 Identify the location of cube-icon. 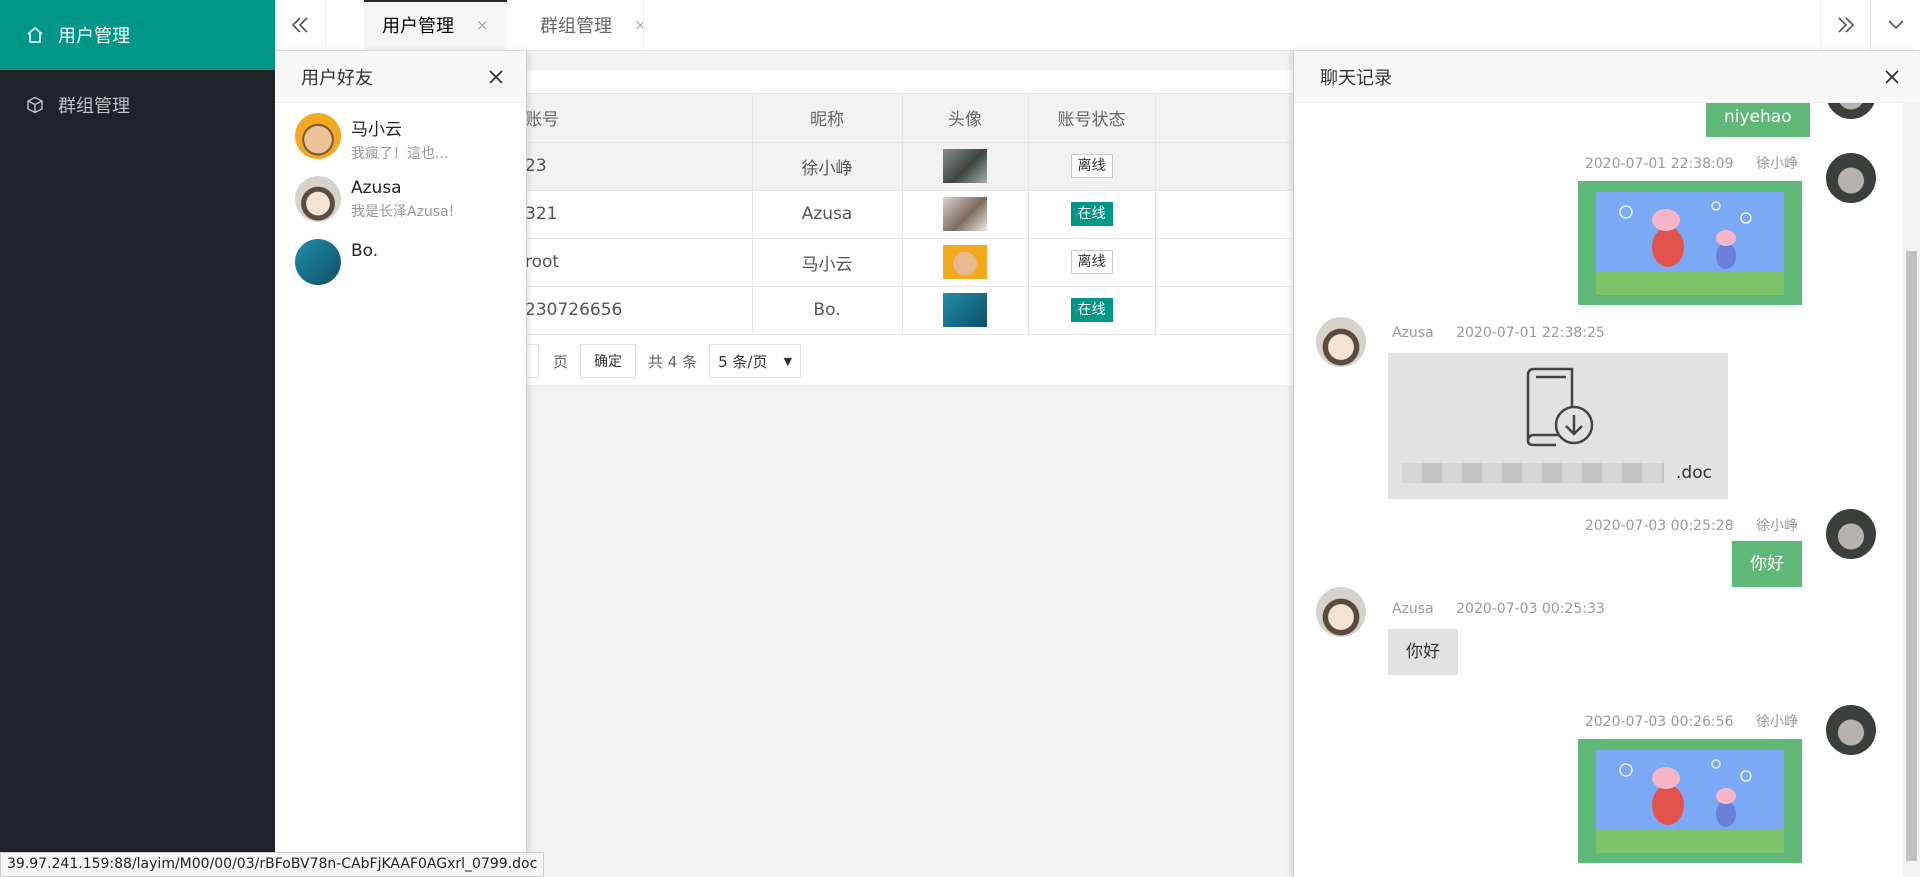
(35, 105).